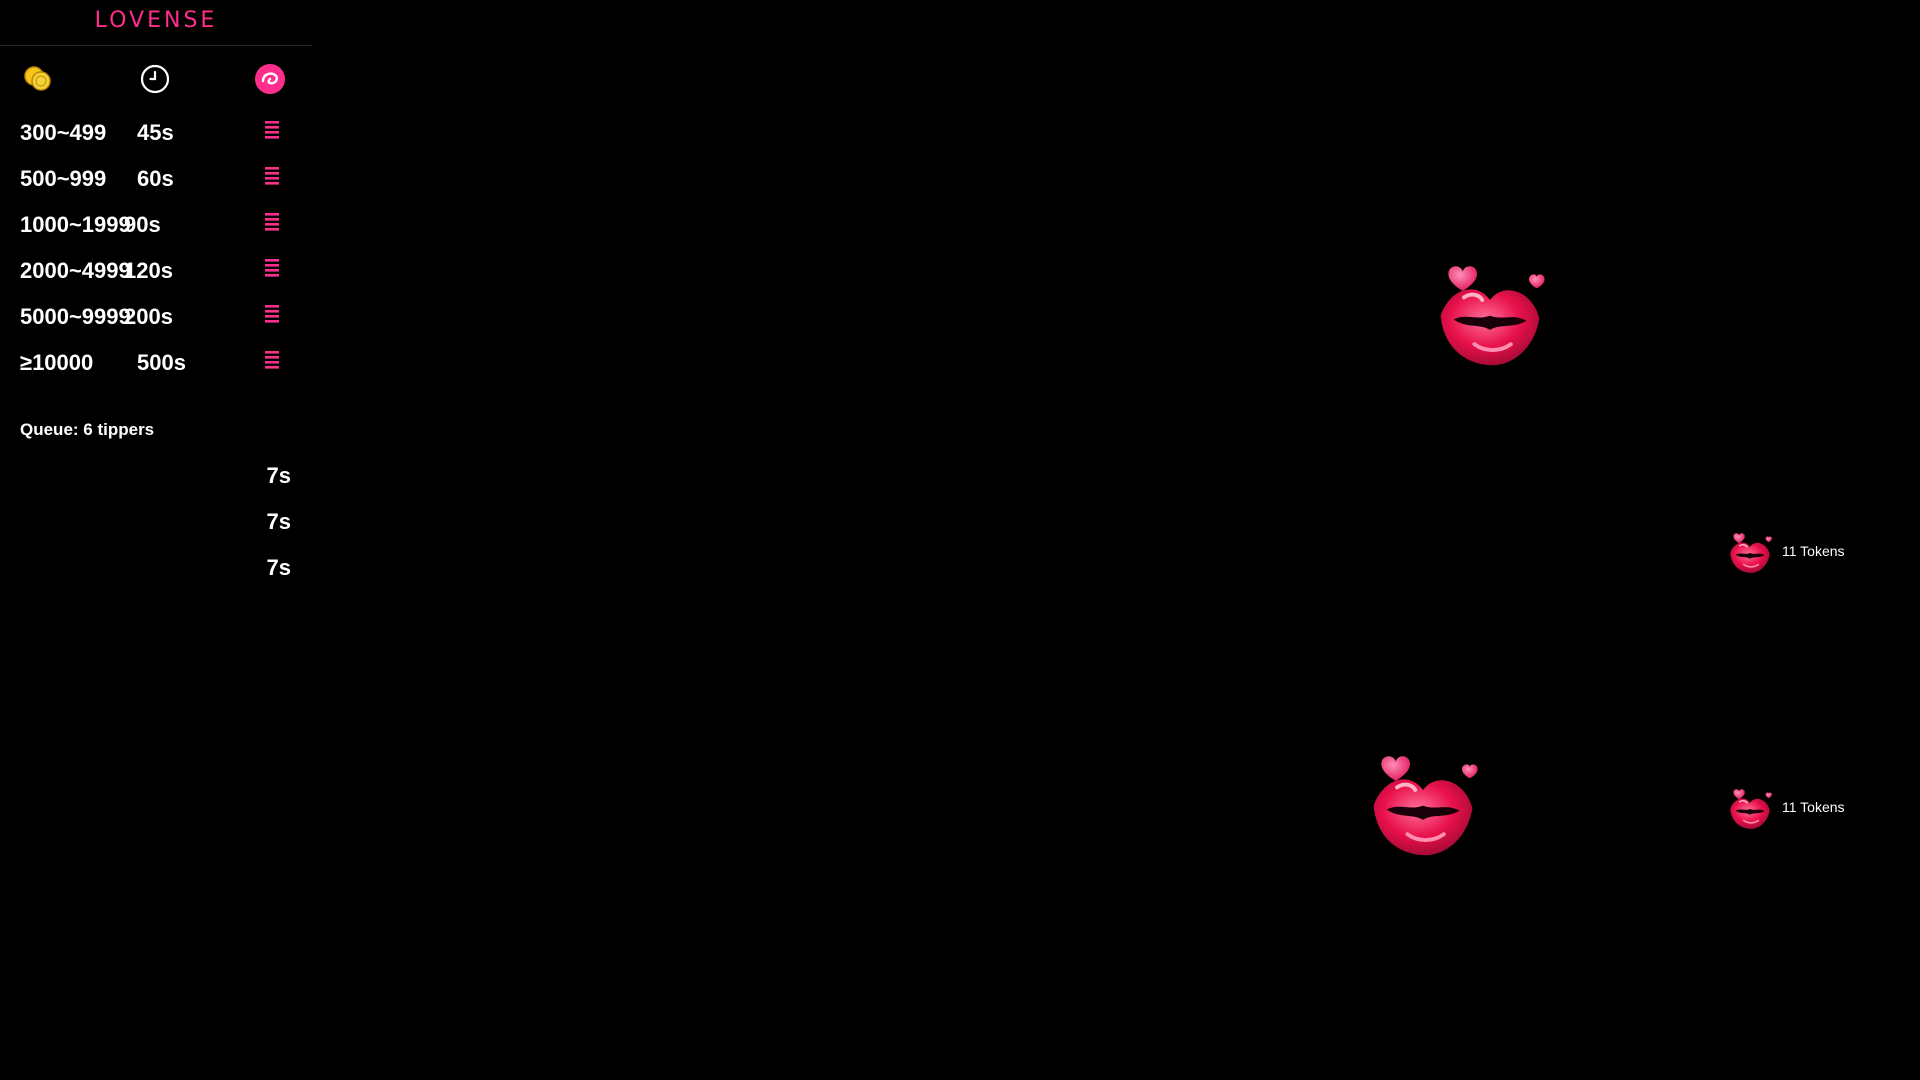 The width and height of the screenshot is (1920, 1080). I want to click on level-row: 500~999 60s, so click(160, 178).